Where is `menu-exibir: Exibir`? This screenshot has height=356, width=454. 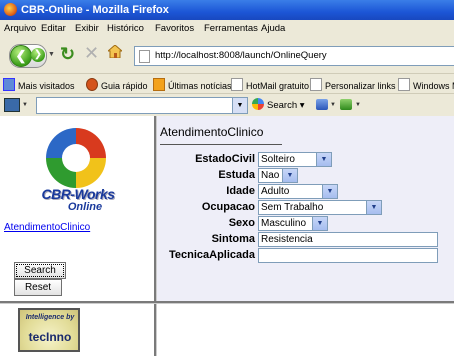
menu-exibir: Exibir is located at coordinates (87, 28).